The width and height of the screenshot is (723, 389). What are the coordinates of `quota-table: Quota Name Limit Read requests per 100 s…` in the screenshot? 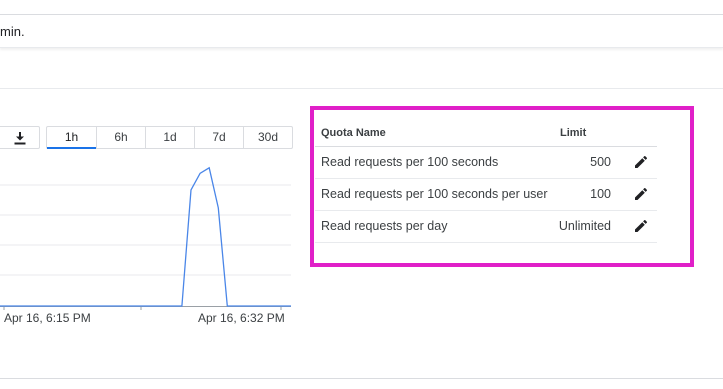 It's located at (486, 181).